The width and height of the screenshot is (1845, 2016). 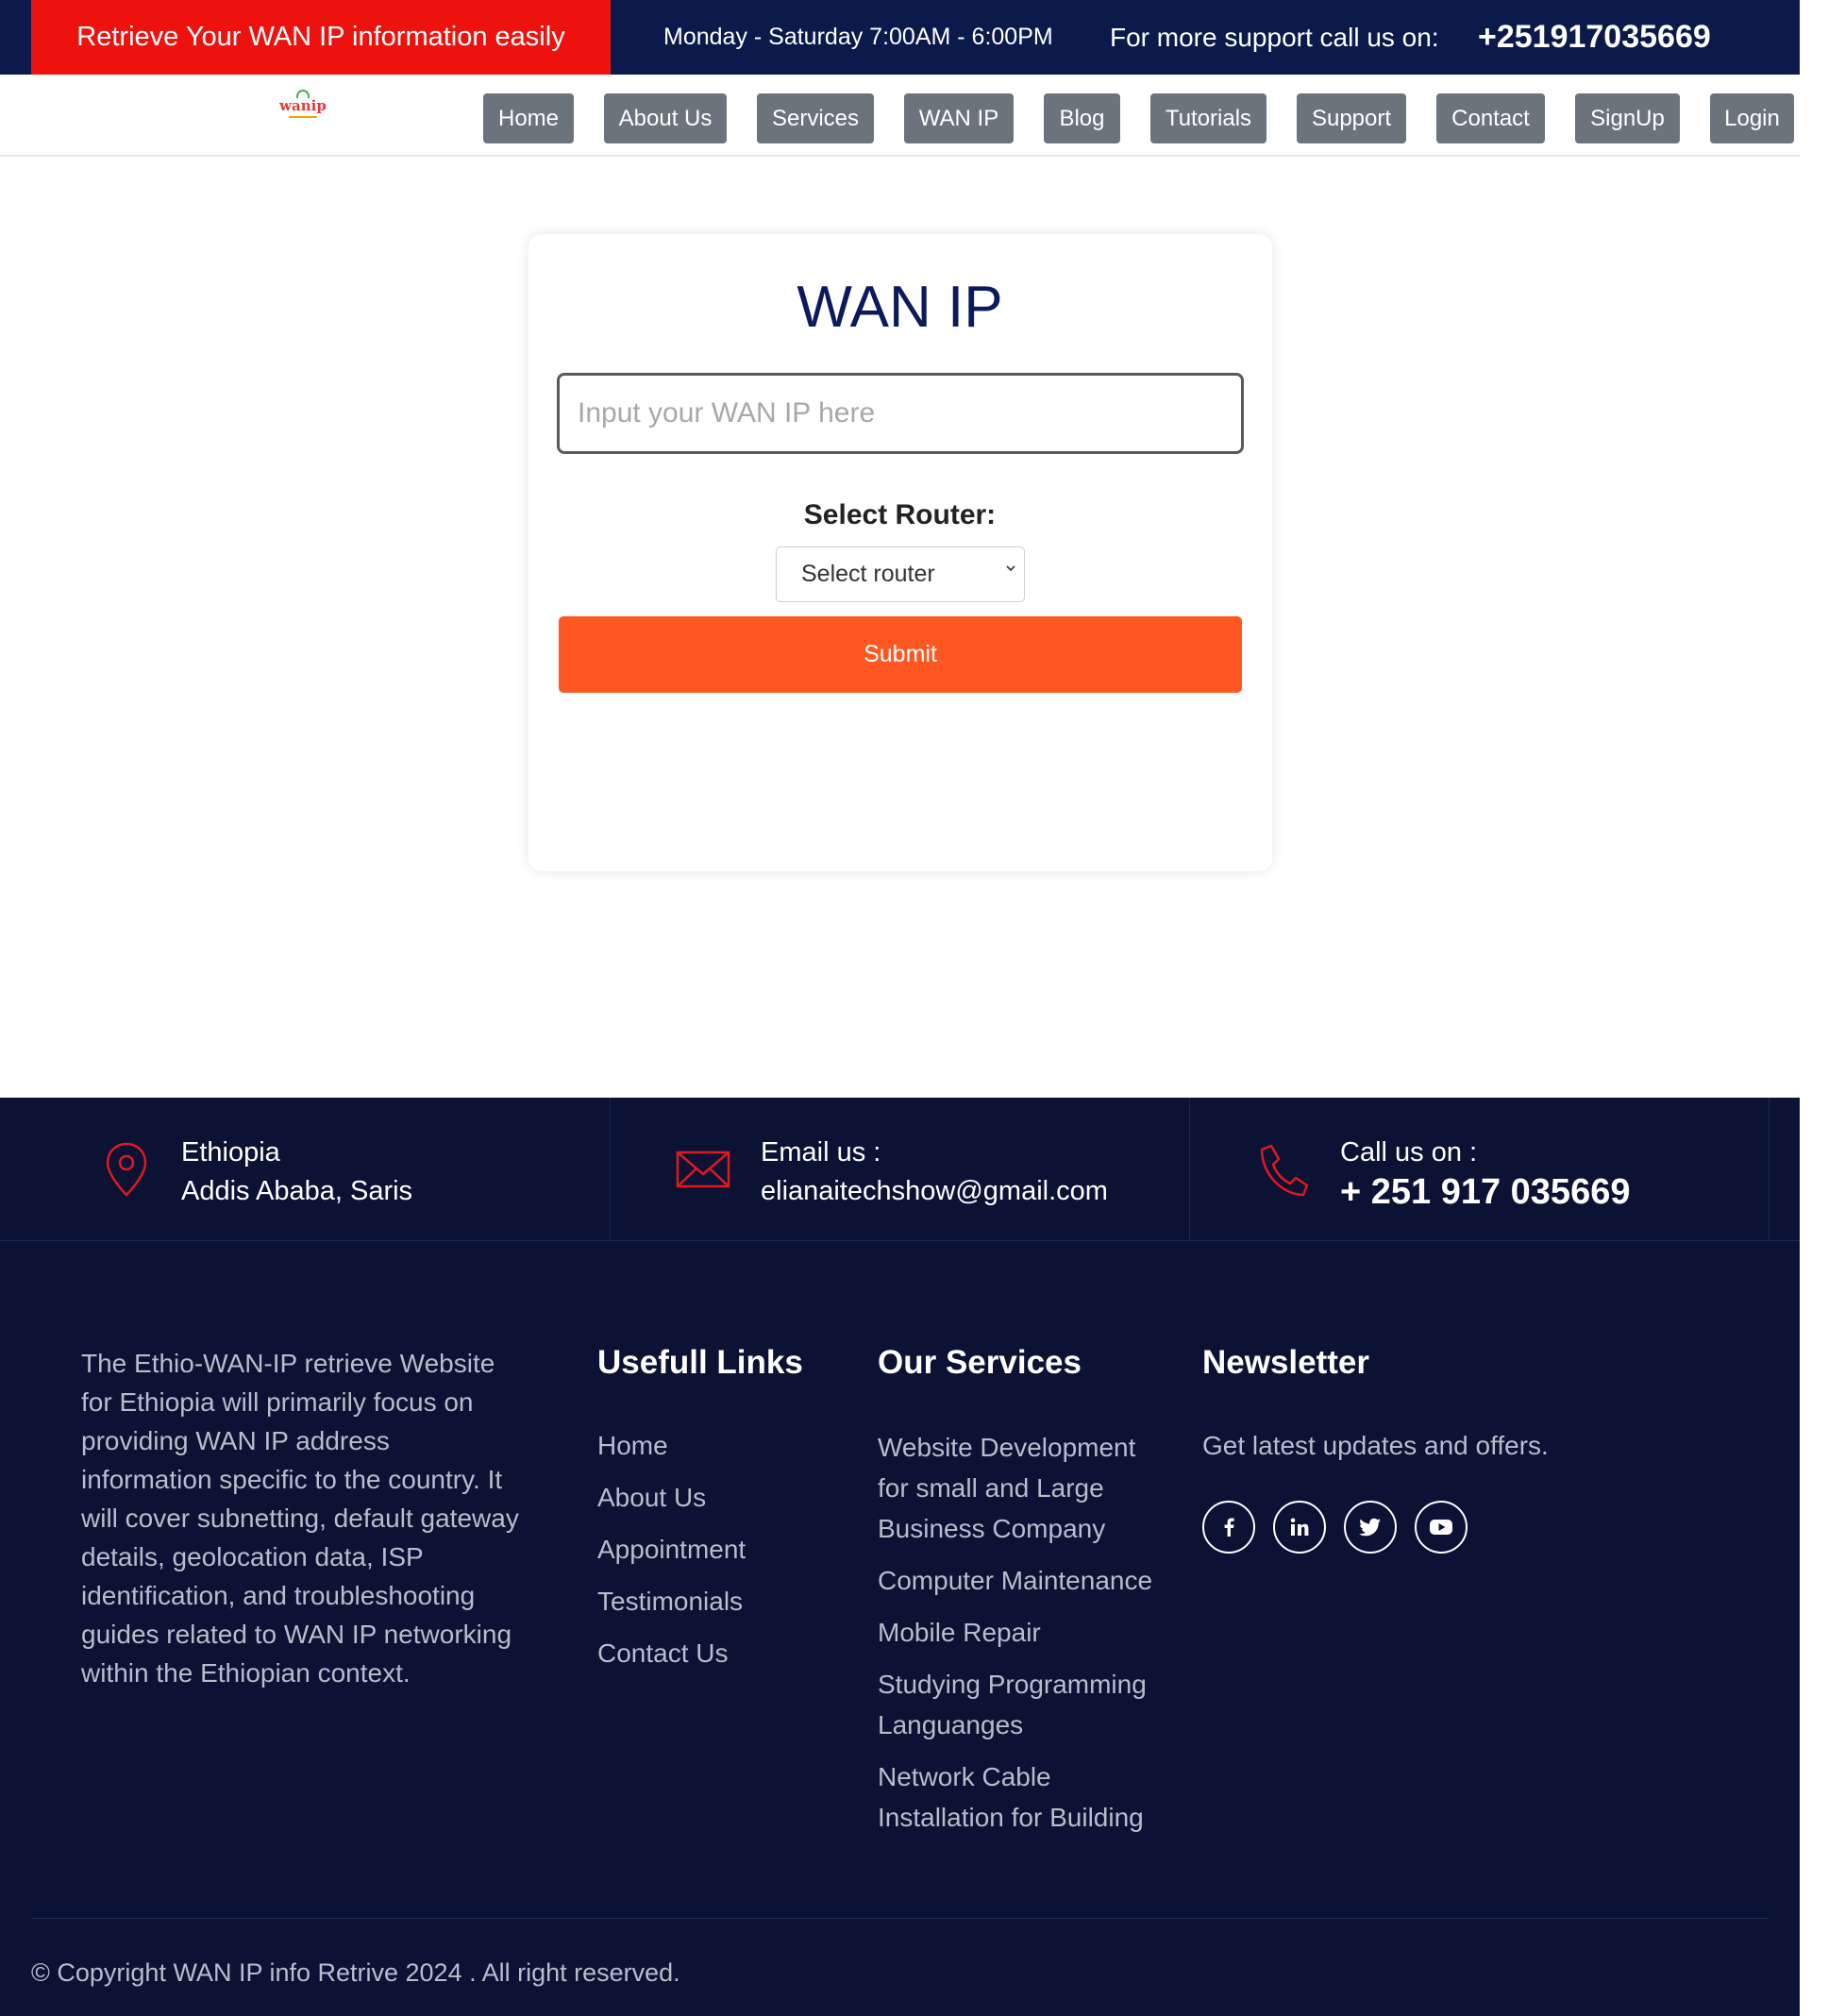 What do you see at coordinates (672, 1653) in the screenshot?
I see `footer-link-contact-us: Contact Us` at bounding box center [672, 1653].